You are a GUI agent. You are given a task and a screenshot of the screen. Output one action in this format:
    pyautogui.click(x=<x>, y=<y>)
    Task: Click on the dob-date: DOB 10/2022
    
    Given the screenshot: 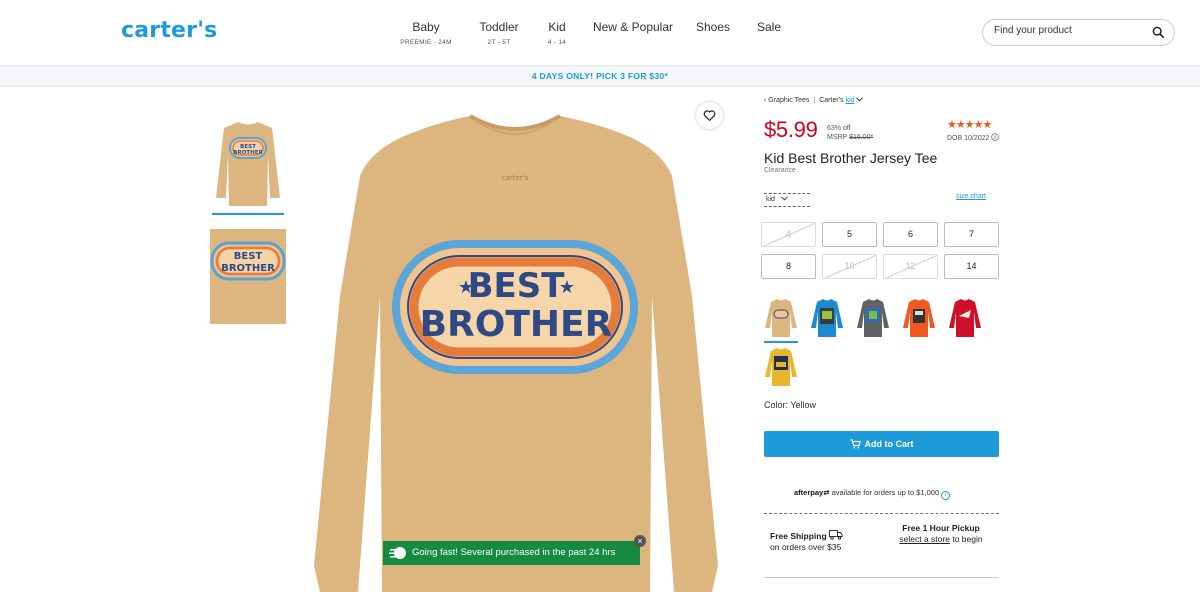 What is the action you would take?
    pyautogui.click(x=973, y=137)
    